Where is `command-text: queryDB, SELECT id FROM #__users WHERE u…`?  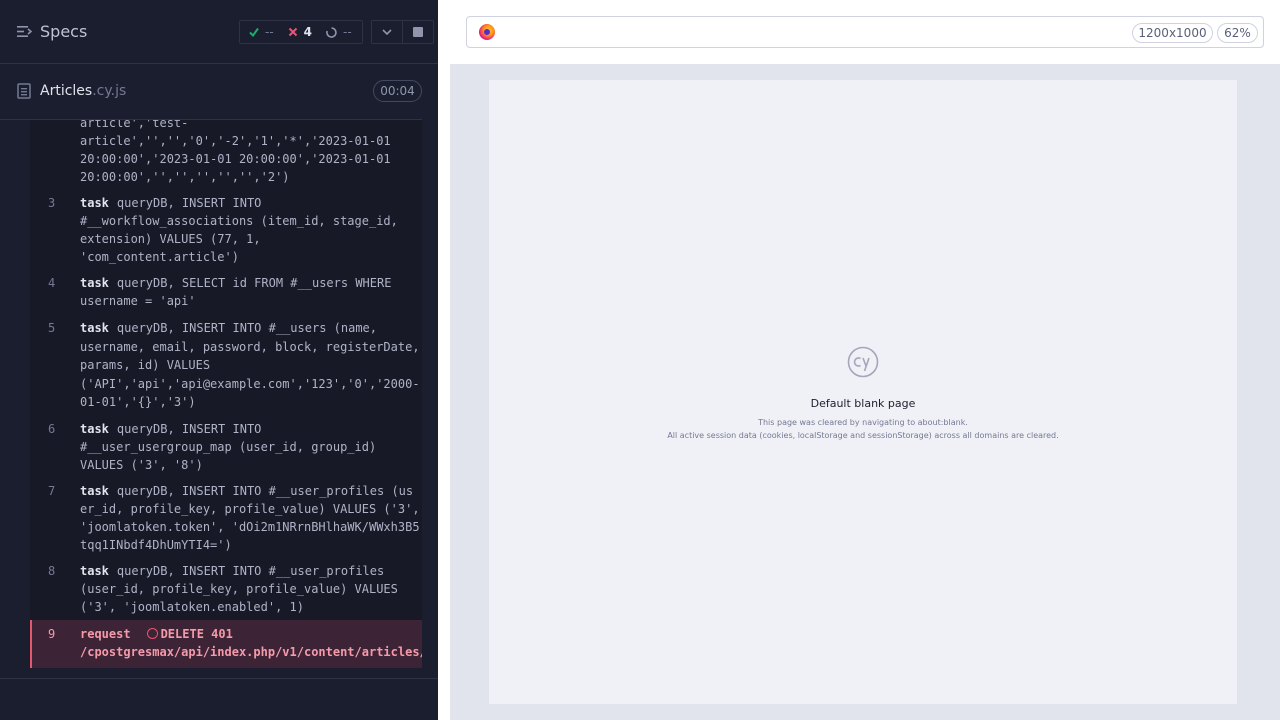
command-text: queryDB, SELECT id FROM #__users WHERE u… is located at coordinates (236, 292).